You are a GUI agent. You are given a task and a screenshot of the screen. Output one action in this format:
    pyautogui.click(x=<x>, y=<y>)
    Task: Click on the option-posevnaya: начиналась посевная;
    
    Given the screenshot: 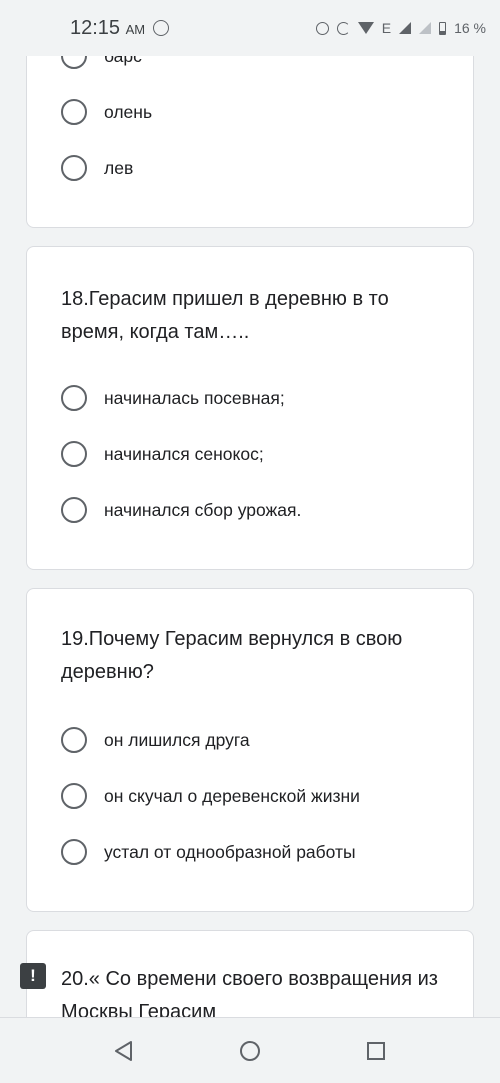 What is the action you would take?
    pyautogui.click(x=173, y=398)
    